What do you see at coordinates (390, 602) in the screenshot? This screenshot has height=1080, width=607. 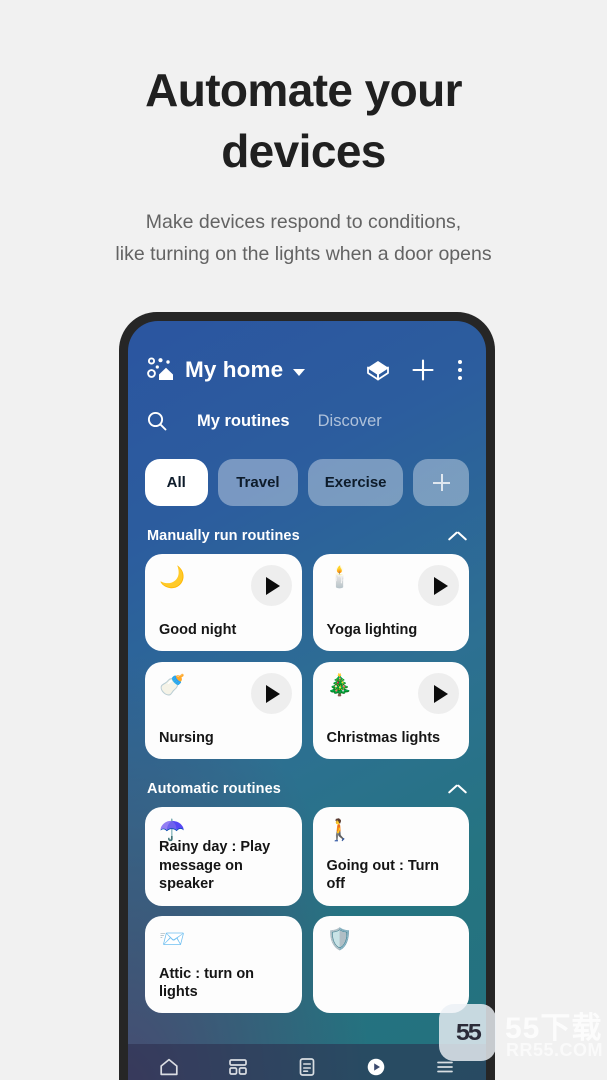 I see `routine-card: 🕯️ Yoga lighting` at bounding box center [390, 602].